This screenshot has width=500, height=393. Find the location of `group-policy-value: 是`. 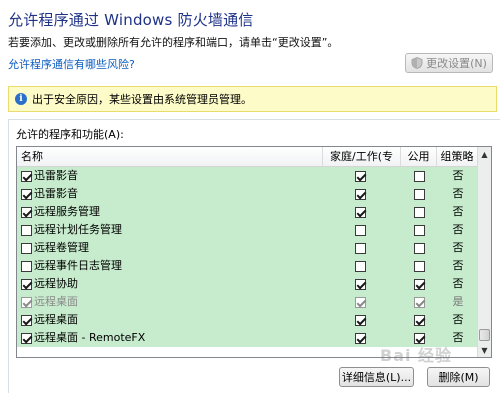

group-policy-value: 是 is located at coordinates (458, 301).